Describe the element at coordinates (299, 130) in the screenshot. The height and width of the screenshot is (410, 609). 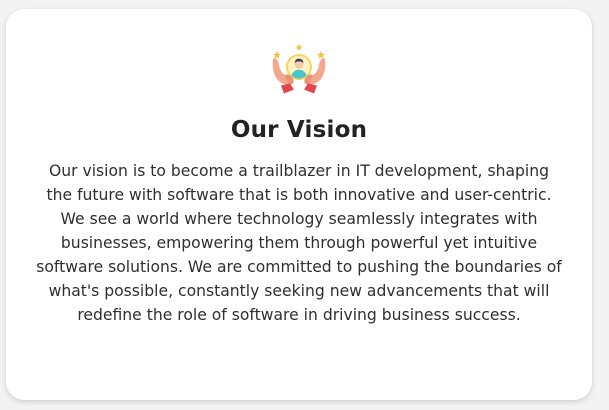
I see `section-title: Our Vision` at that location.